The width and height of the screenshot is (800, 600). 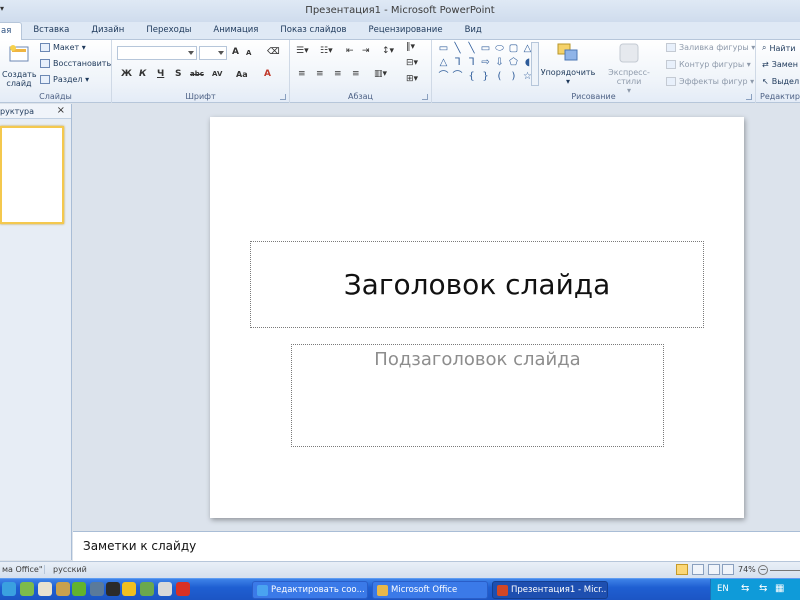 I want to click on decrease-indent-icon: ⇤, so click(x=350, y=51).